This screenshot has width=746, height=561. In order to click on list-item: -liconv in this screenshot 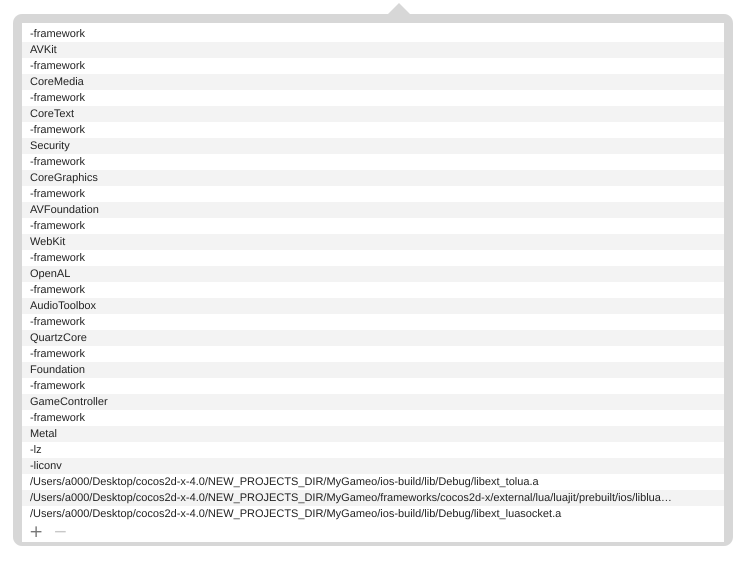, I will do `click(373, 466)`.